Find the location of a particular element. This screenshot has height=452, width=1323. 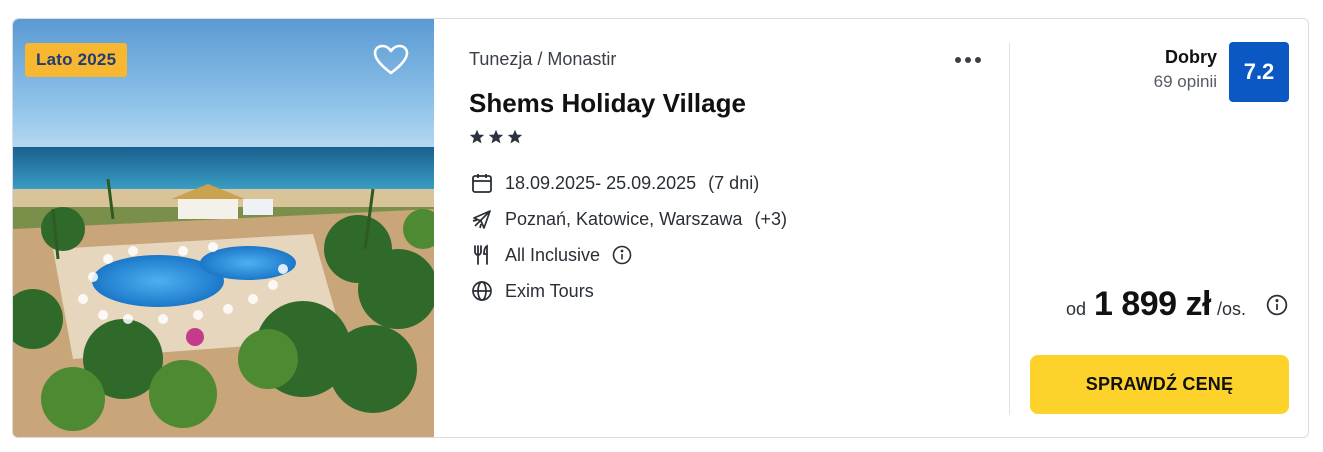

location: Tunezja / Monastir is located at coordinates (543, 59).